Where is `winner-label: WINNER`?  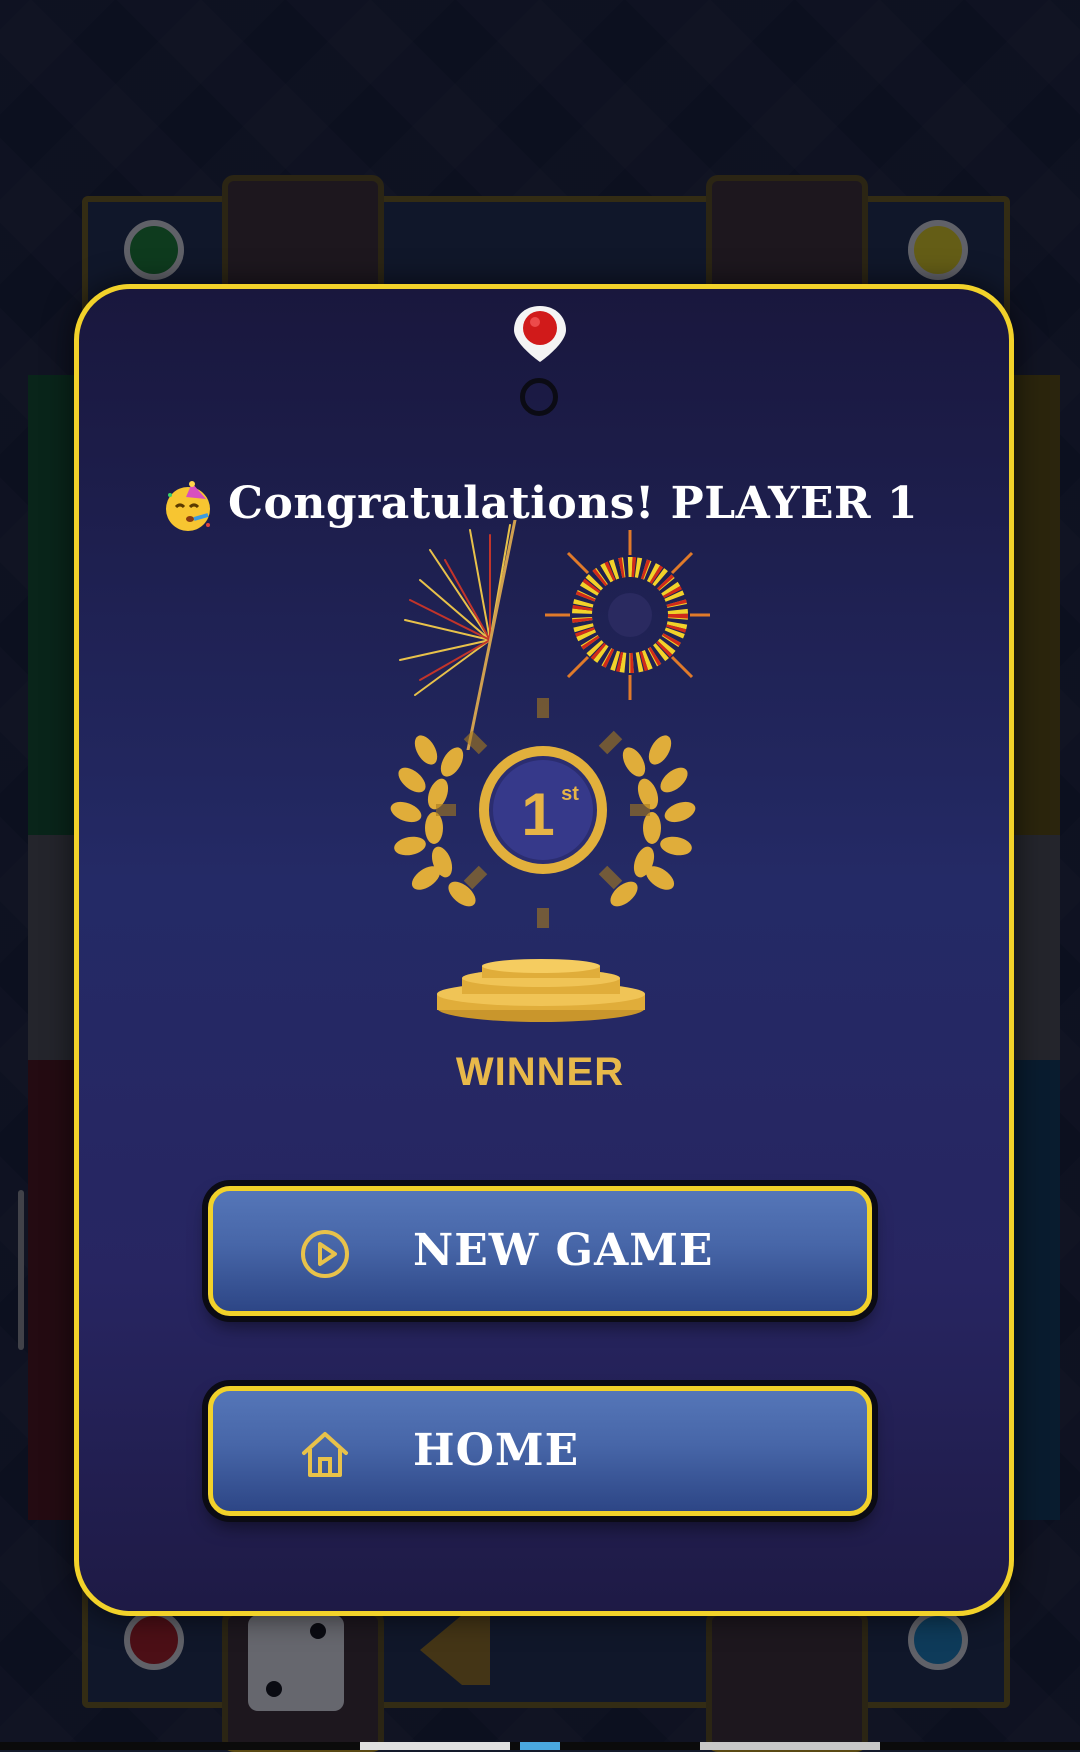
winner-label: WINNER is located at coordinates (540, 1072).